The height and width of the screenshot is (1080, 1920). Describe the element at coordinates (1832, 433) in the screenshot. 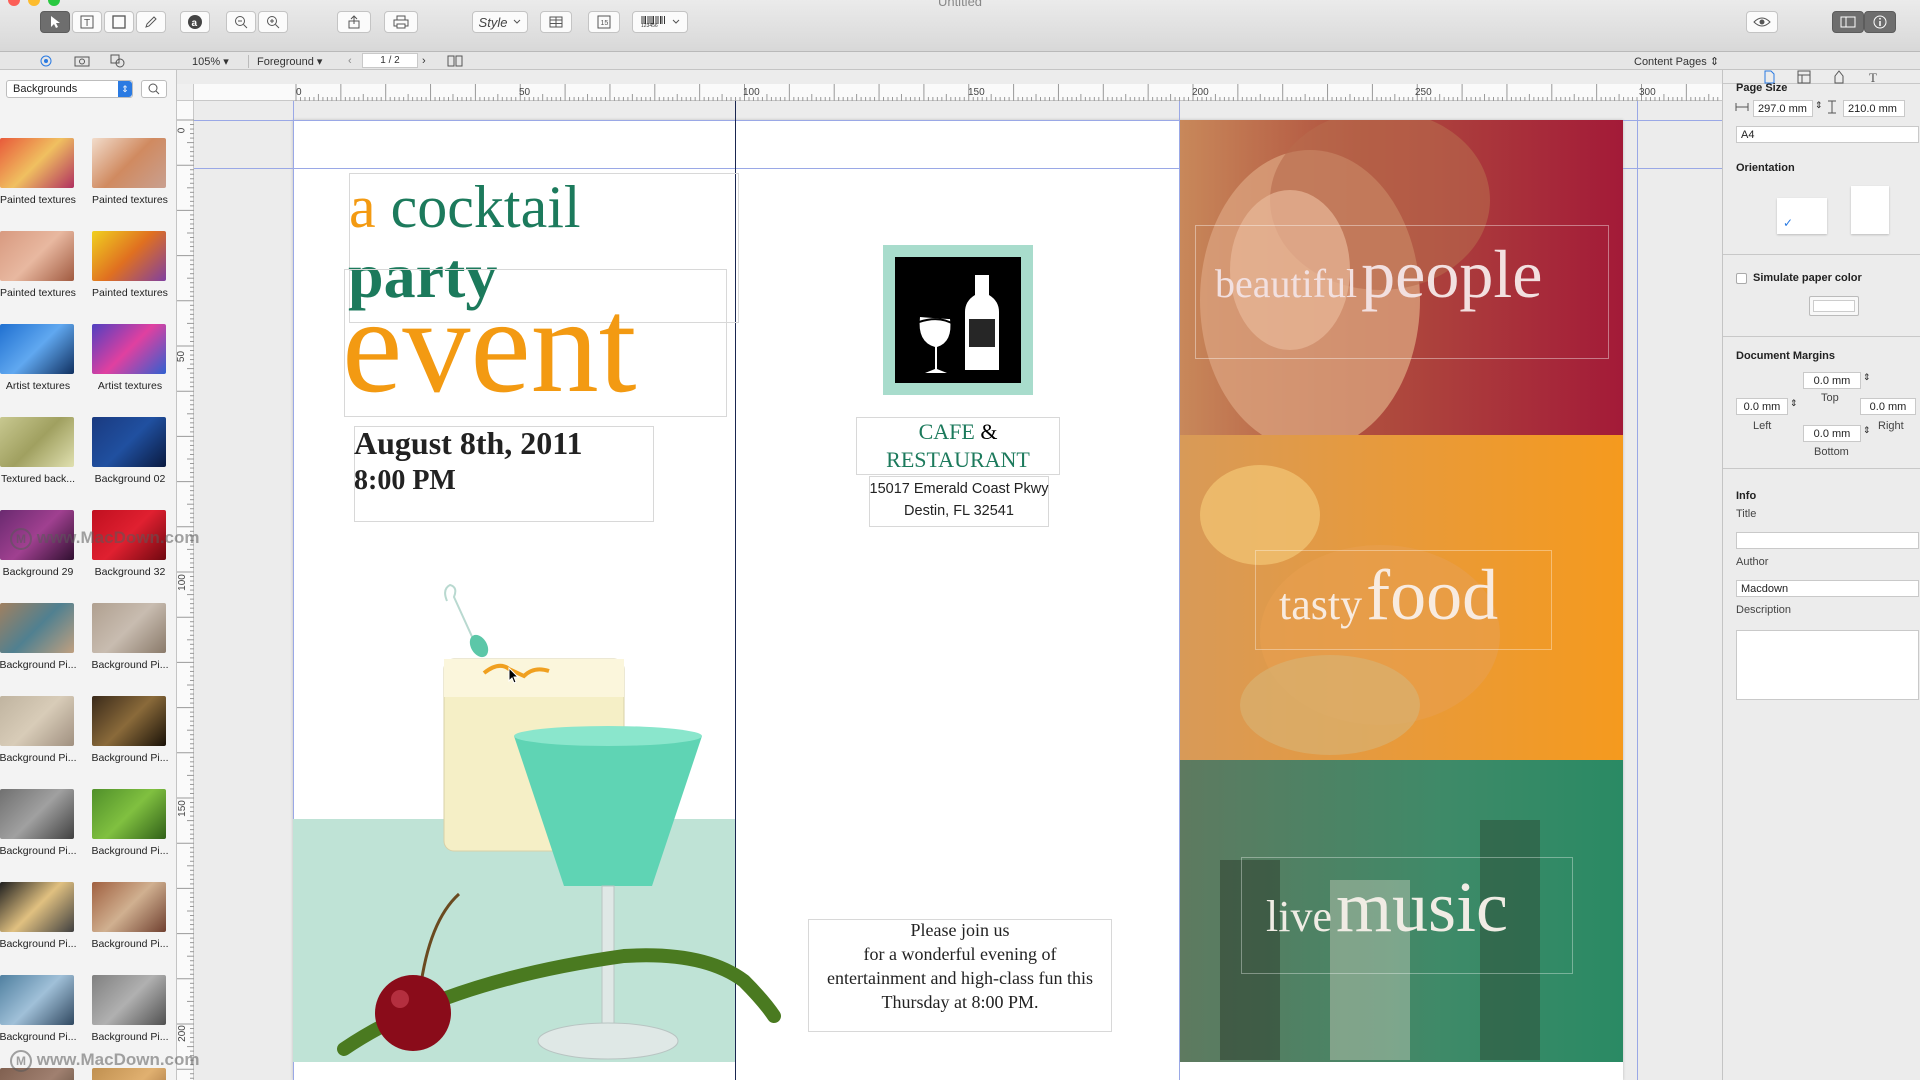

I see `margin-bottom-field: 0.0 mm` at that location.